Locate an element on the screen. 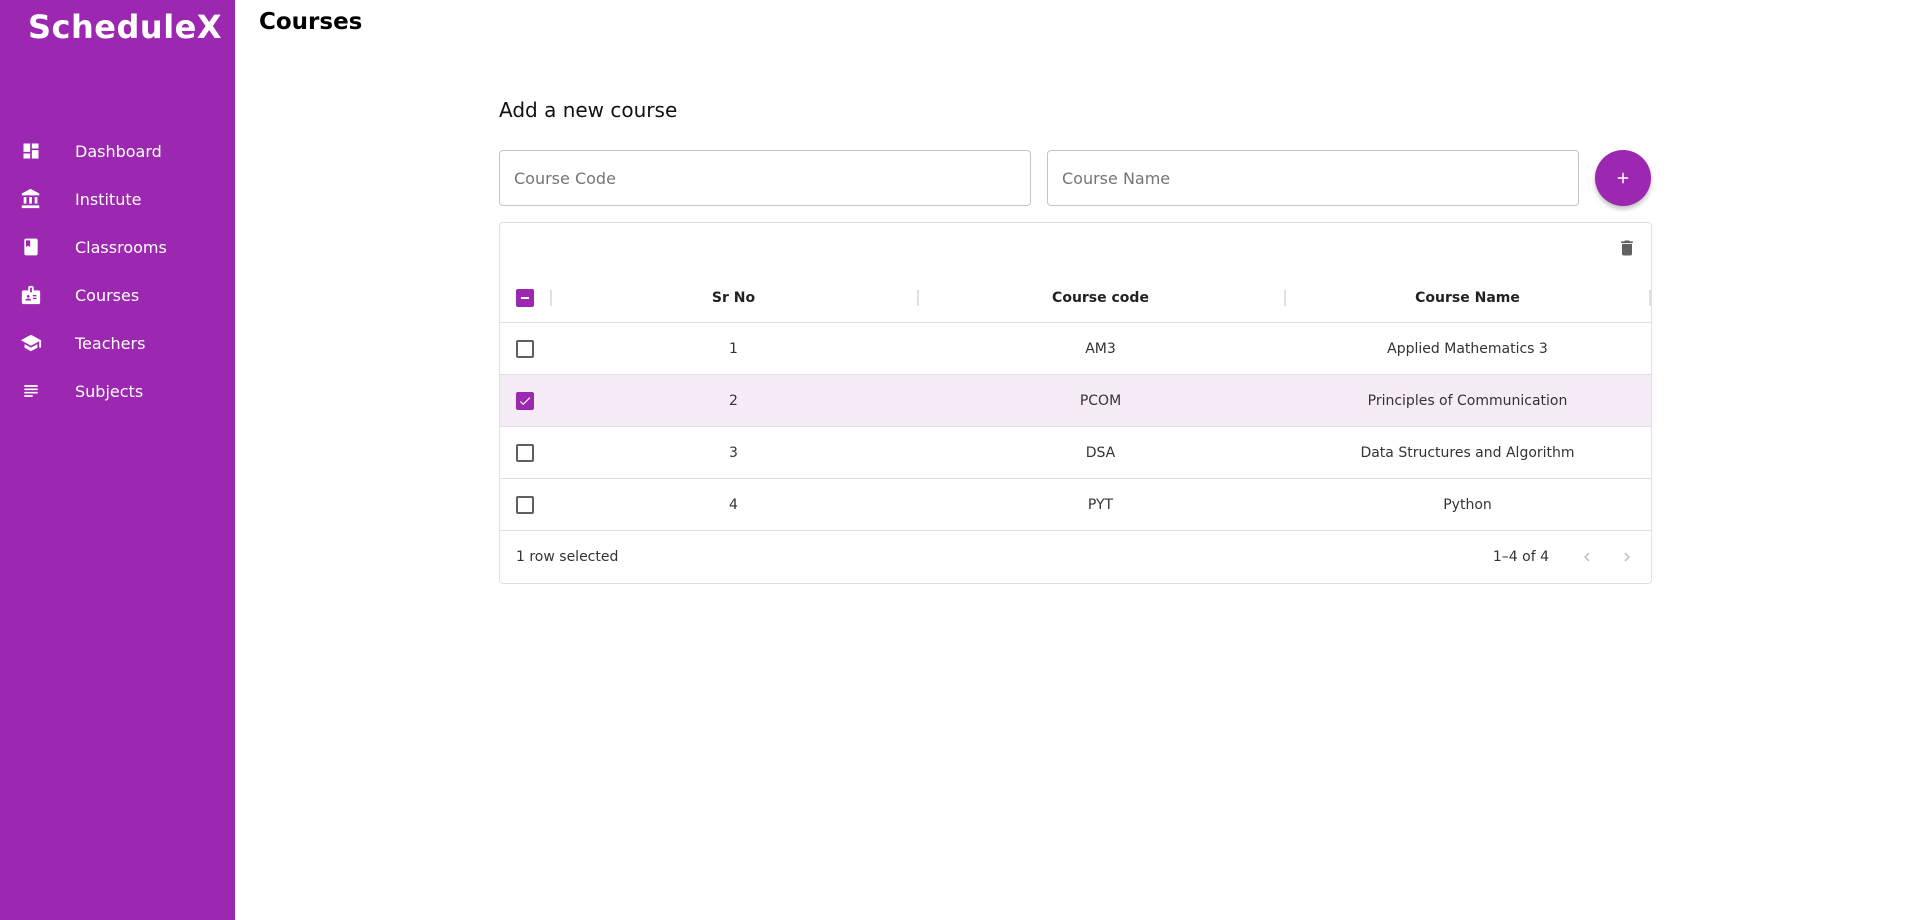 The image size is (1915, 920). sidebar-item-dashboard: Dashboard is located at coordinates (117, 151).